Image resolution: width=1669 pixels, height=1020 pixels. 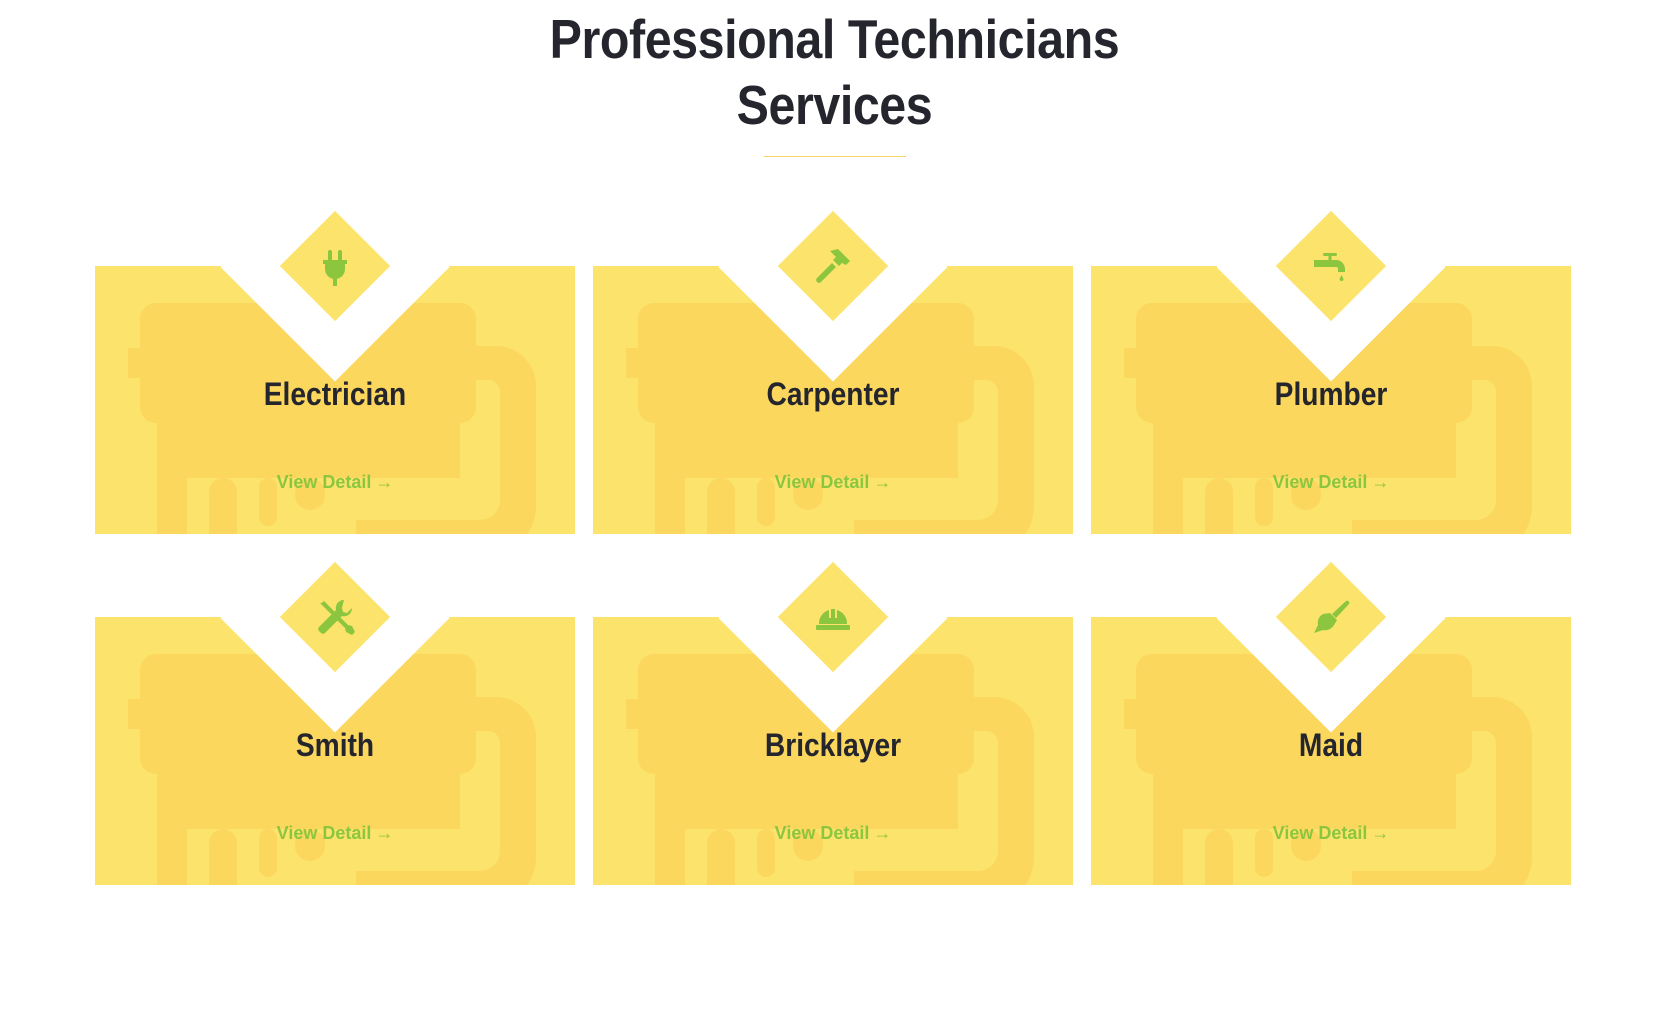 I want to click on service-title: Plumber, so click(x=1331, y=394).